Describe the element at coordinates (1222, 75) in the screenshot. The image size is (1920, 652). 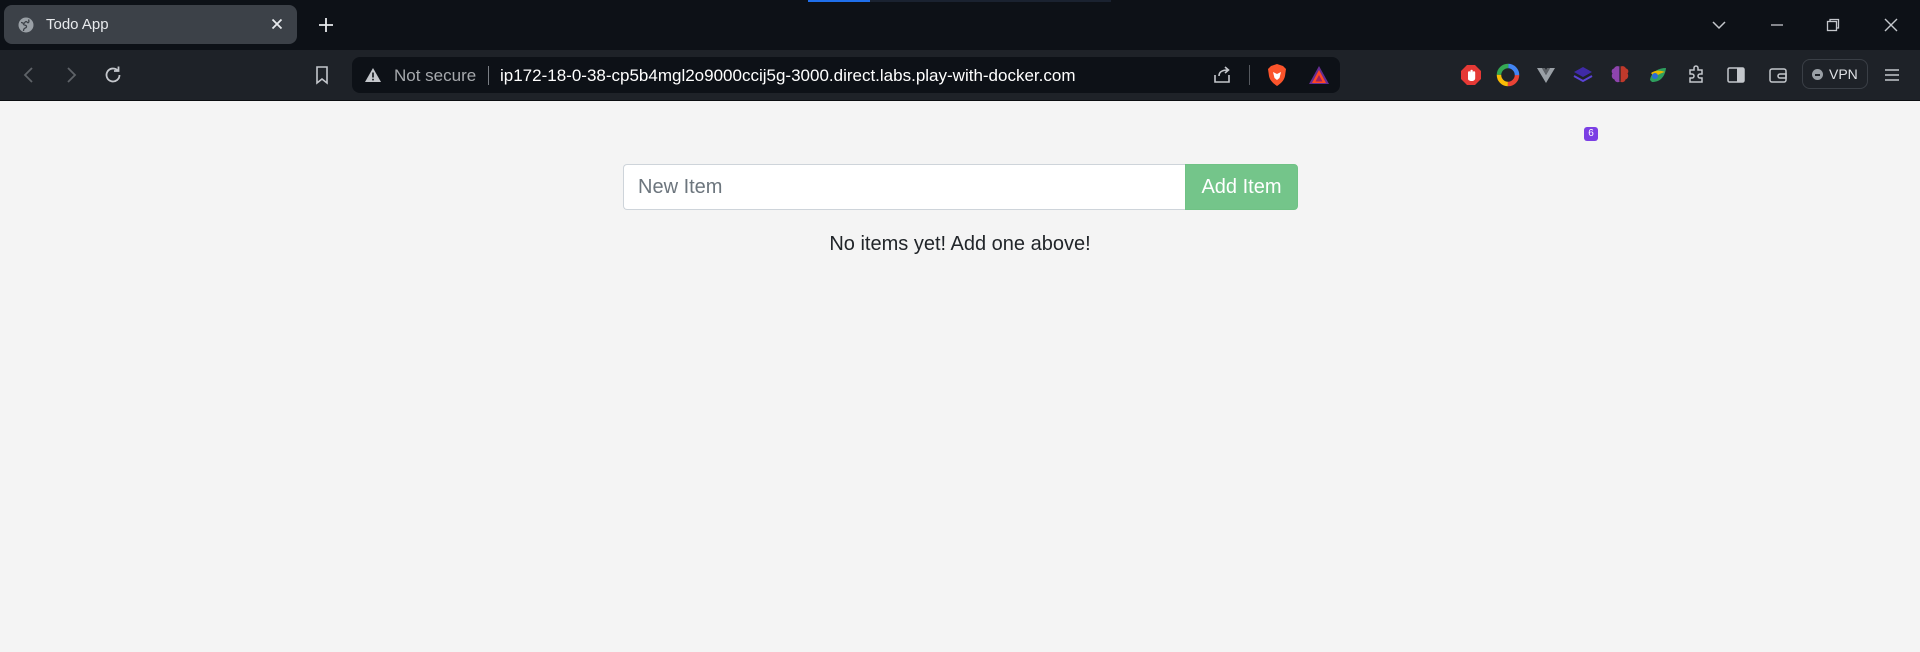
I see `share-icon` at that location.